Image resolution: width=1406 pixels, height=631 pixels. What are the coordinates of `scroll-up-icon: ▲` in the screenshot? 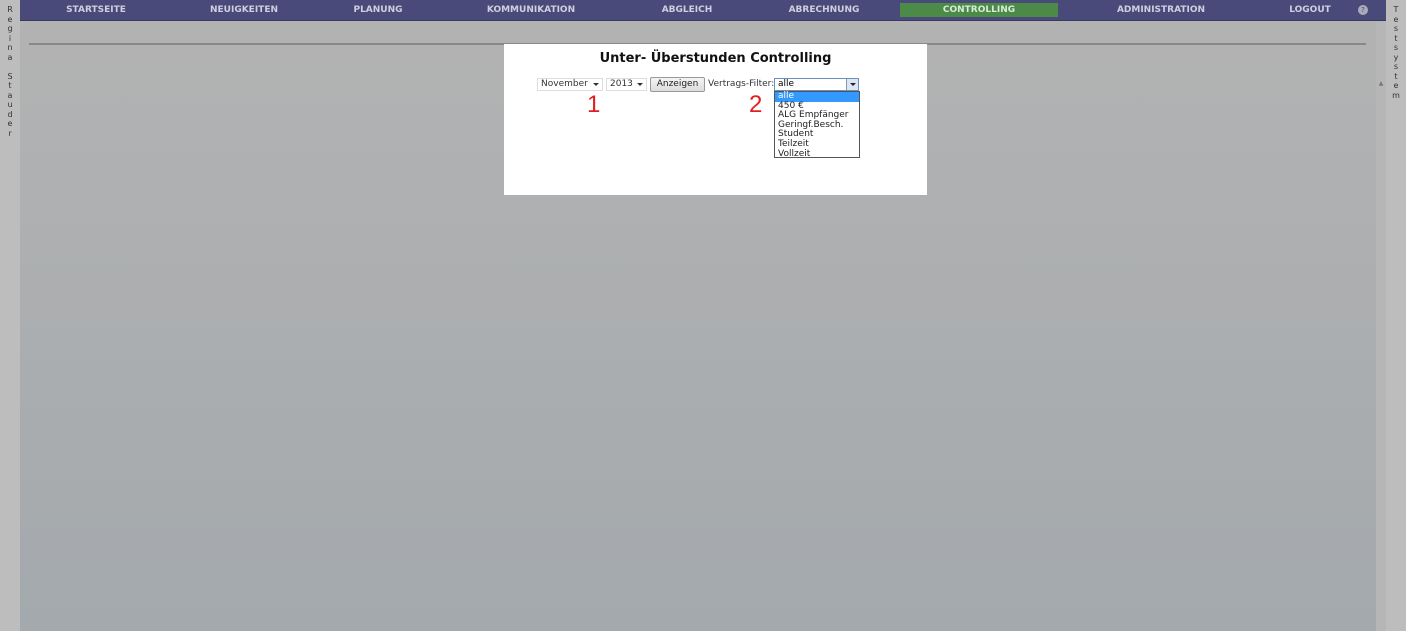 It's located at (1381, 83).